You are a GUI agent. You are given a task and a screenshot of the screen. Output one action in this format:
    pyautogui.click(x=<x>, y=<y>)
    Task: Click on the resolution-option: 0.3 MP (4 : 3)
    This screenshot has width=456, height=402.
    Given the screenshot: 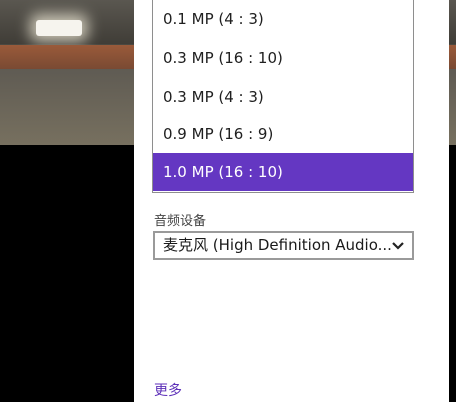 What is the action you would take?
    pyautogui.click(x=283, y=97)
    